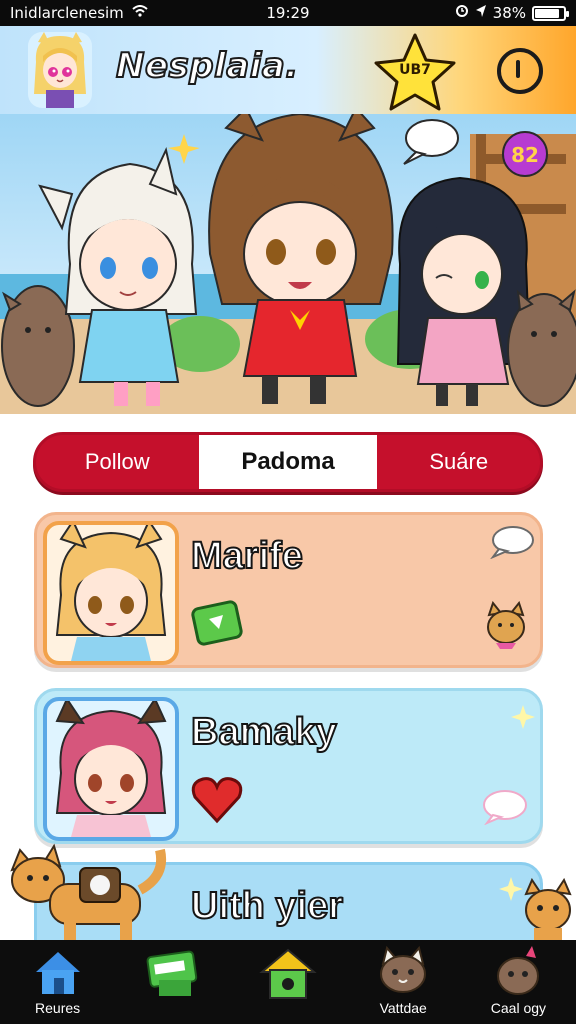 The width and height of the screenshot is (576, 1024). Describe the element at coordinates (548, 908) in the screenshot. I see `dog-face-icon` at that location.